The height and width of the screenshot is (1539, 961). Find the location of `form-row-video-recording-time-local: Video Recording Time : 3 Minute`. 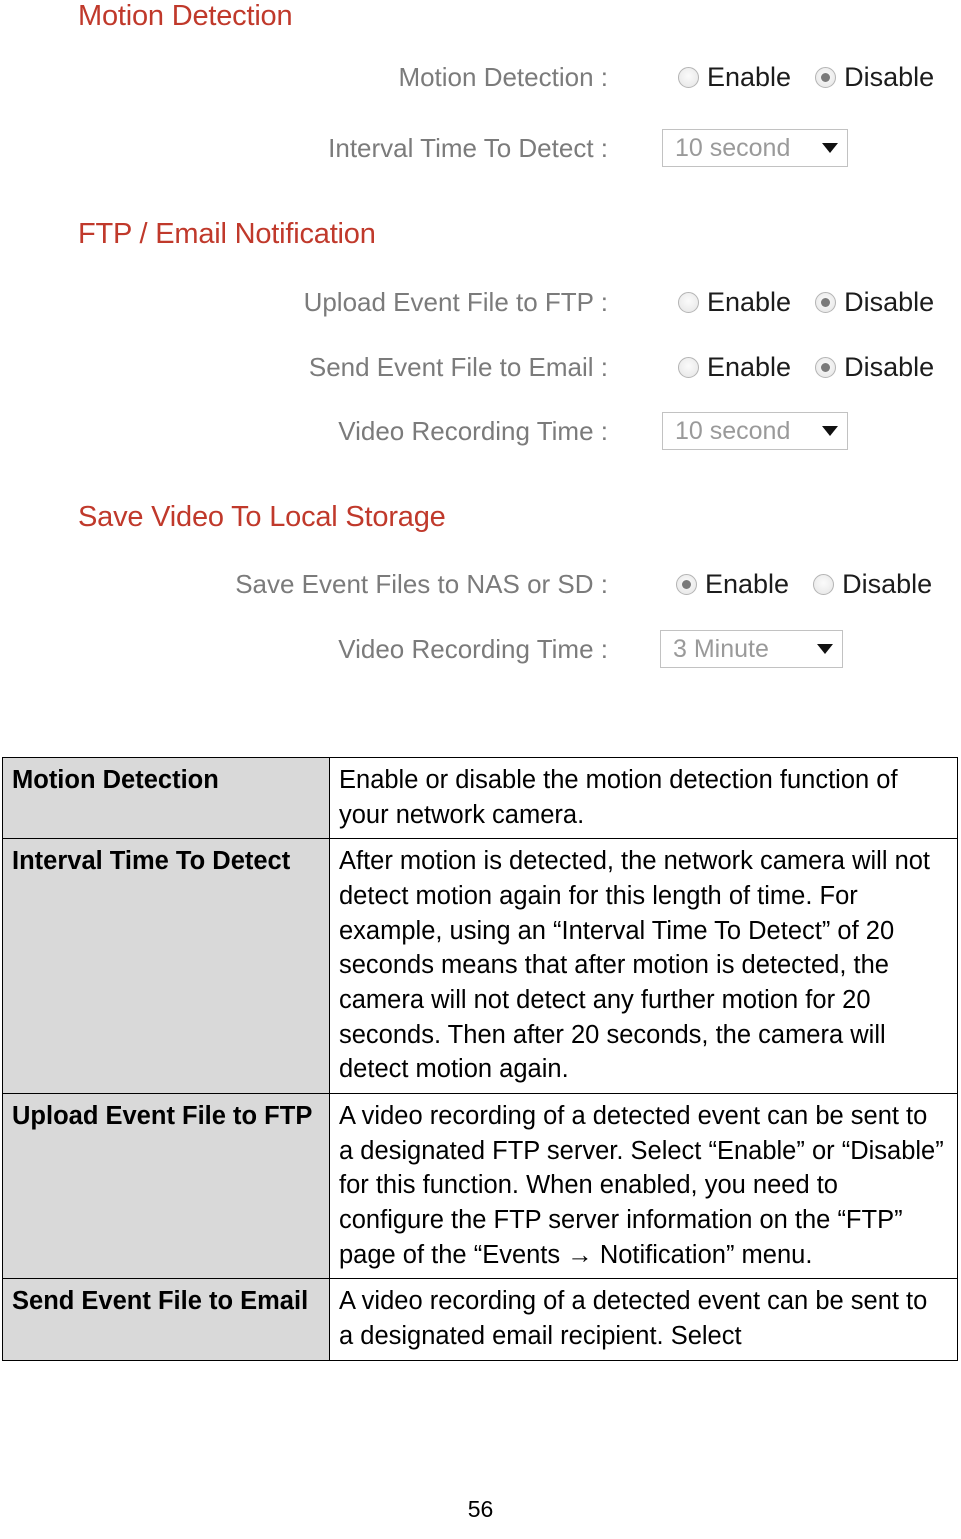

form-row-video-recording-time-local: Video Recording Time : 3 Minute is located at coordinates (480, 649).